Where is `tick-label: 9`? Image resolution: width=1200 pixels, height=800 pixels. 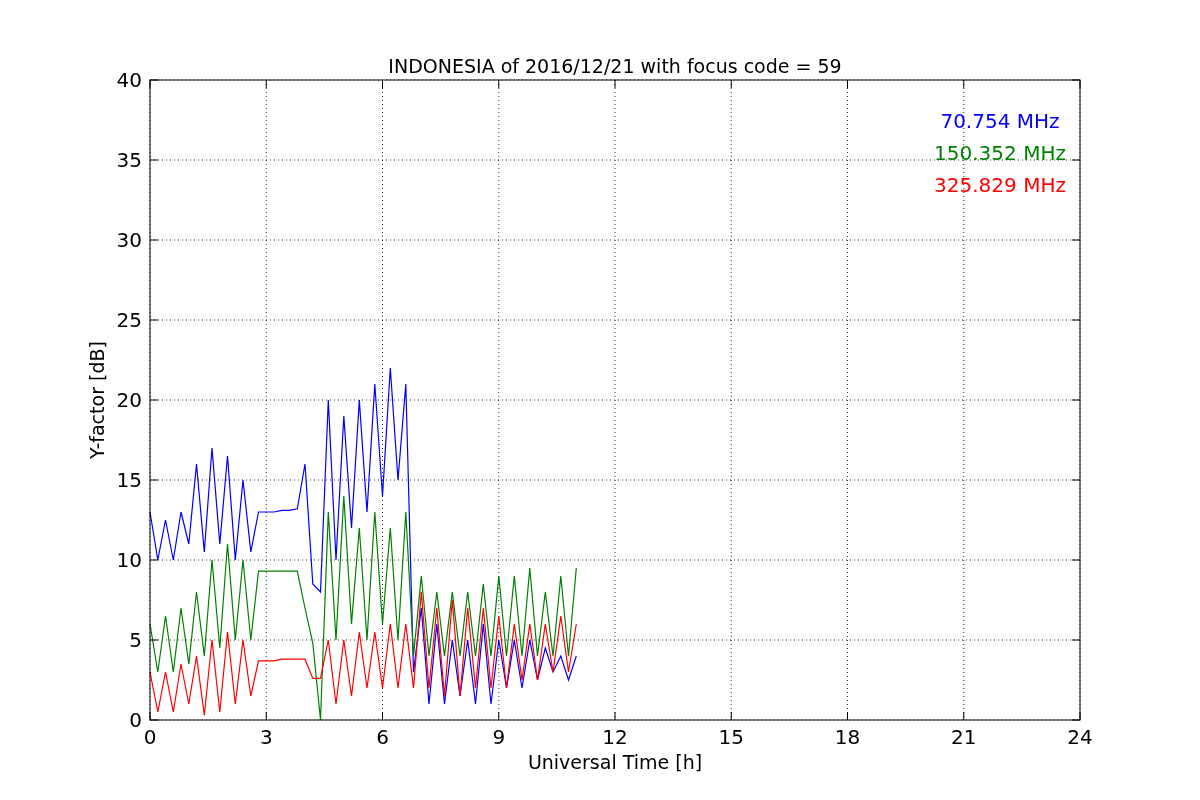 tick-label: 9 is located at coordinates (499, 737).